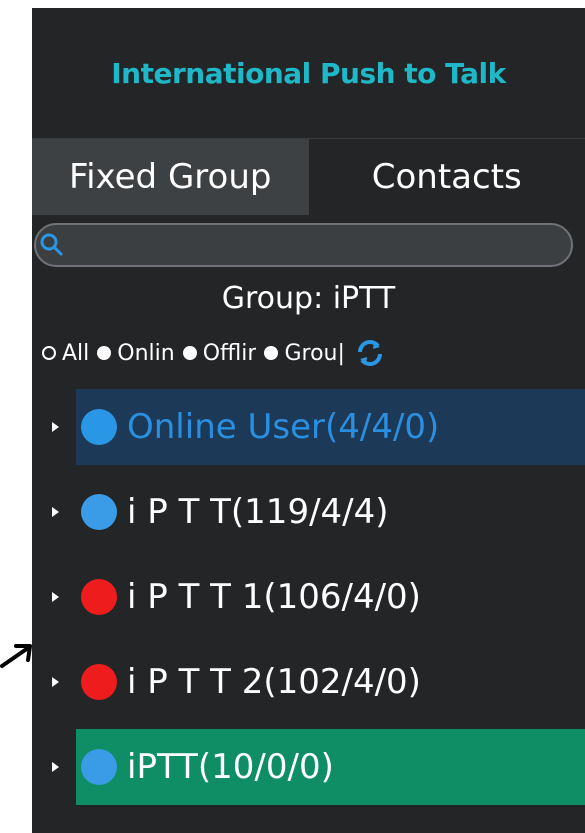  What do you see at coordinates (230, 767) in the screenshot?
I see `tree-row-label: iPTT(10/0/0)` at bounding box center [230, 767].